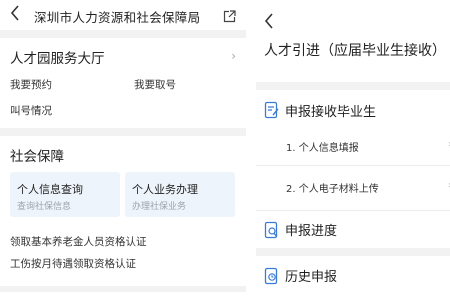 The image size is (450, 300). Describe the element at coordinates (78, 241) in the screenshot. I see `pension-qualification-link: 领取基本养老金人员资格认证` at that location.